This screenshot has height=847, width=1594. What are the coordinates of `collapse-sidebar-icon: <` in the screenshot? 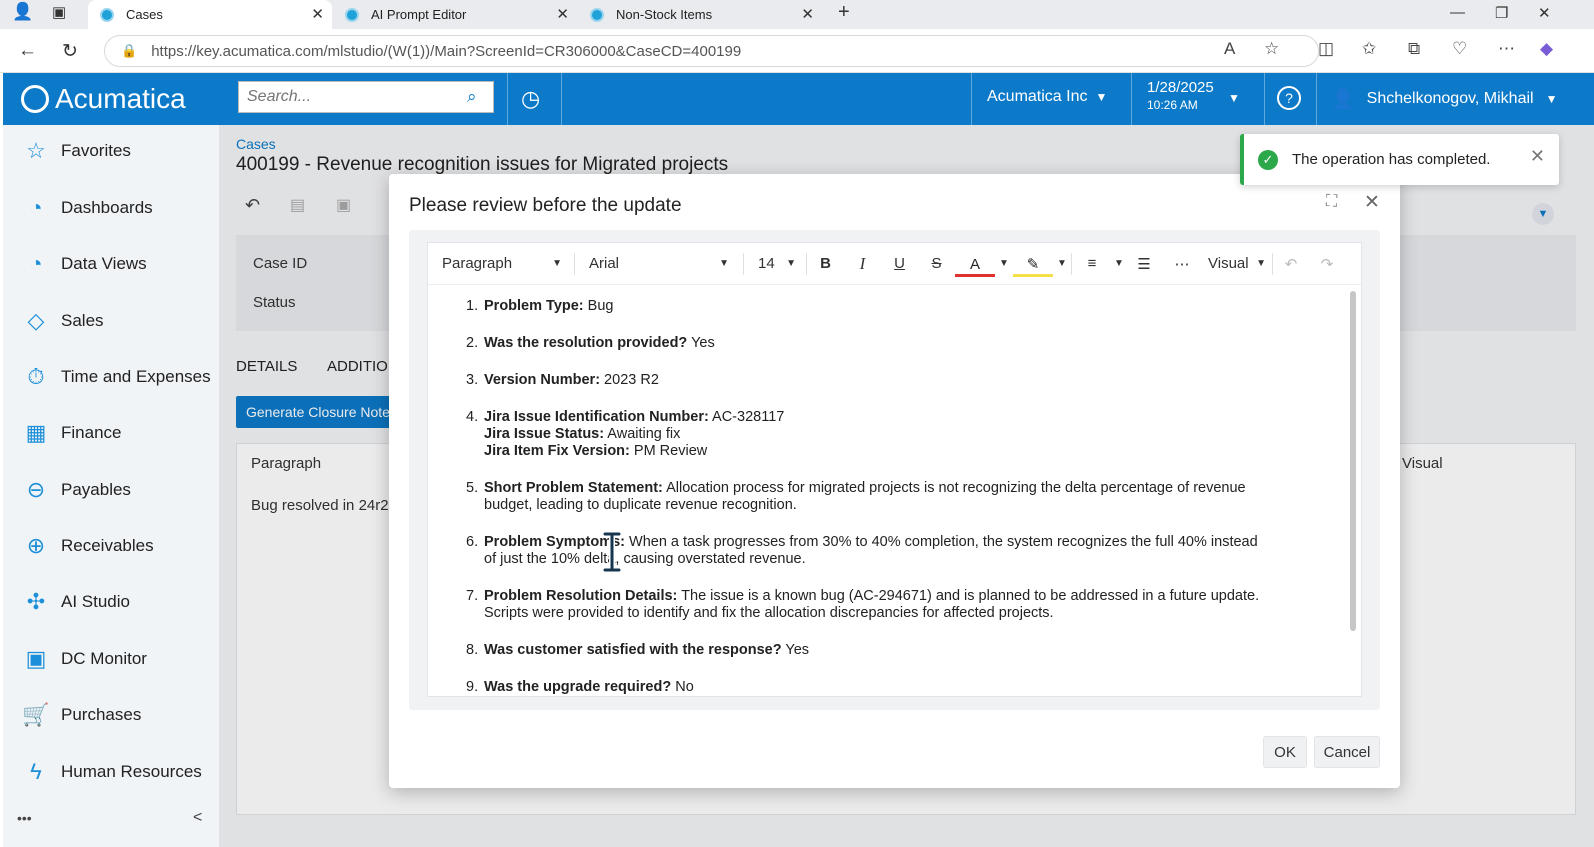 It's located at (197, 818).